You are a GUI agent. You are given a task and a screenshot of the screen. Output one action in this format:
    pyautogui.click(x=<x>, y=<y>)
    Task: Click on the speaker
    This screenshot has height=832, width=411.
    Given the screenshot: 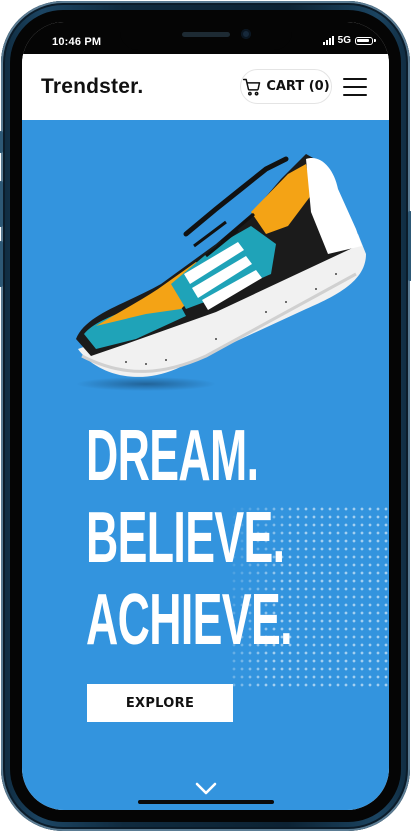 What is the action you would take?
    pyautogui.click(x=206, y=34)
    